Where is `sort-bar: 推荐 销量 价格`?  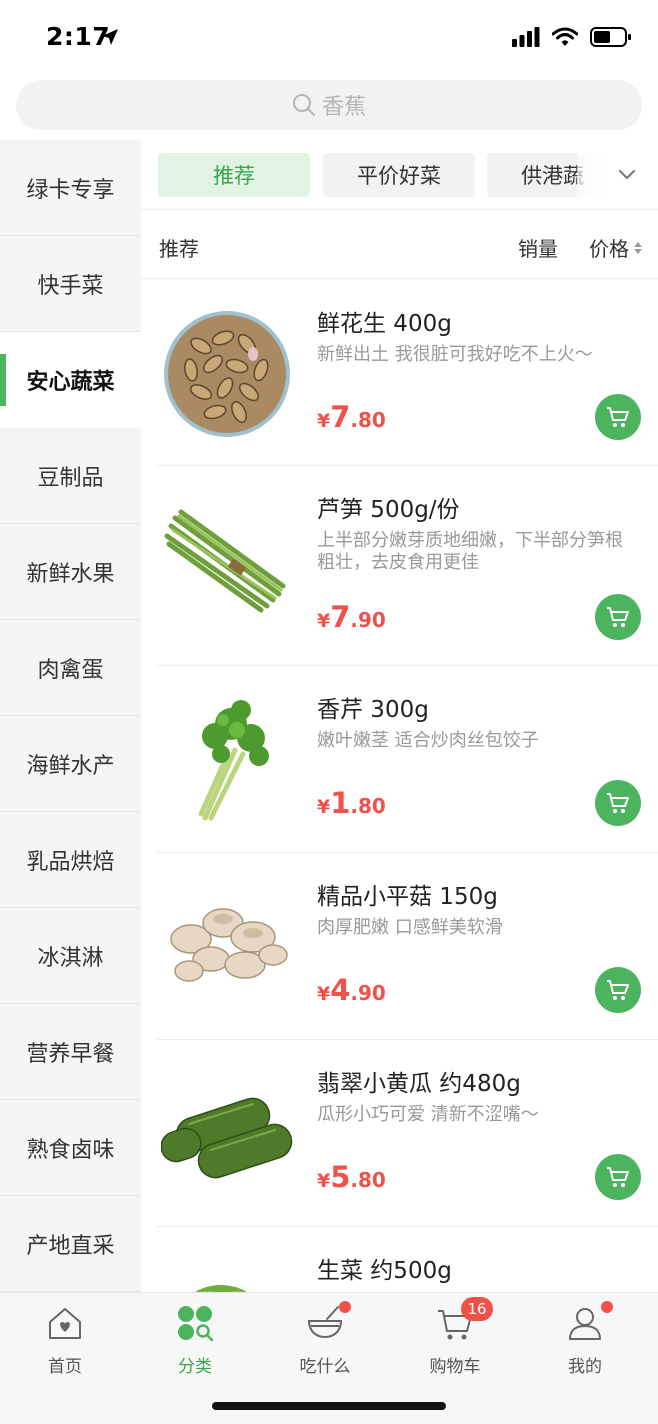 sort-bar: 推荐 销量 价格 is located at coordinates (399, 245).